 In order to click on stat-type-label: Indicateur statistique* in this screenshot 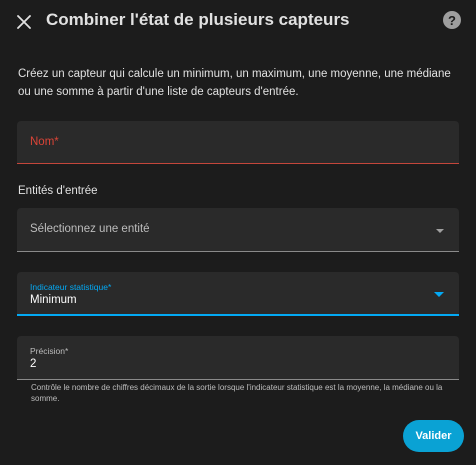, I will do `click(71, 287)`.